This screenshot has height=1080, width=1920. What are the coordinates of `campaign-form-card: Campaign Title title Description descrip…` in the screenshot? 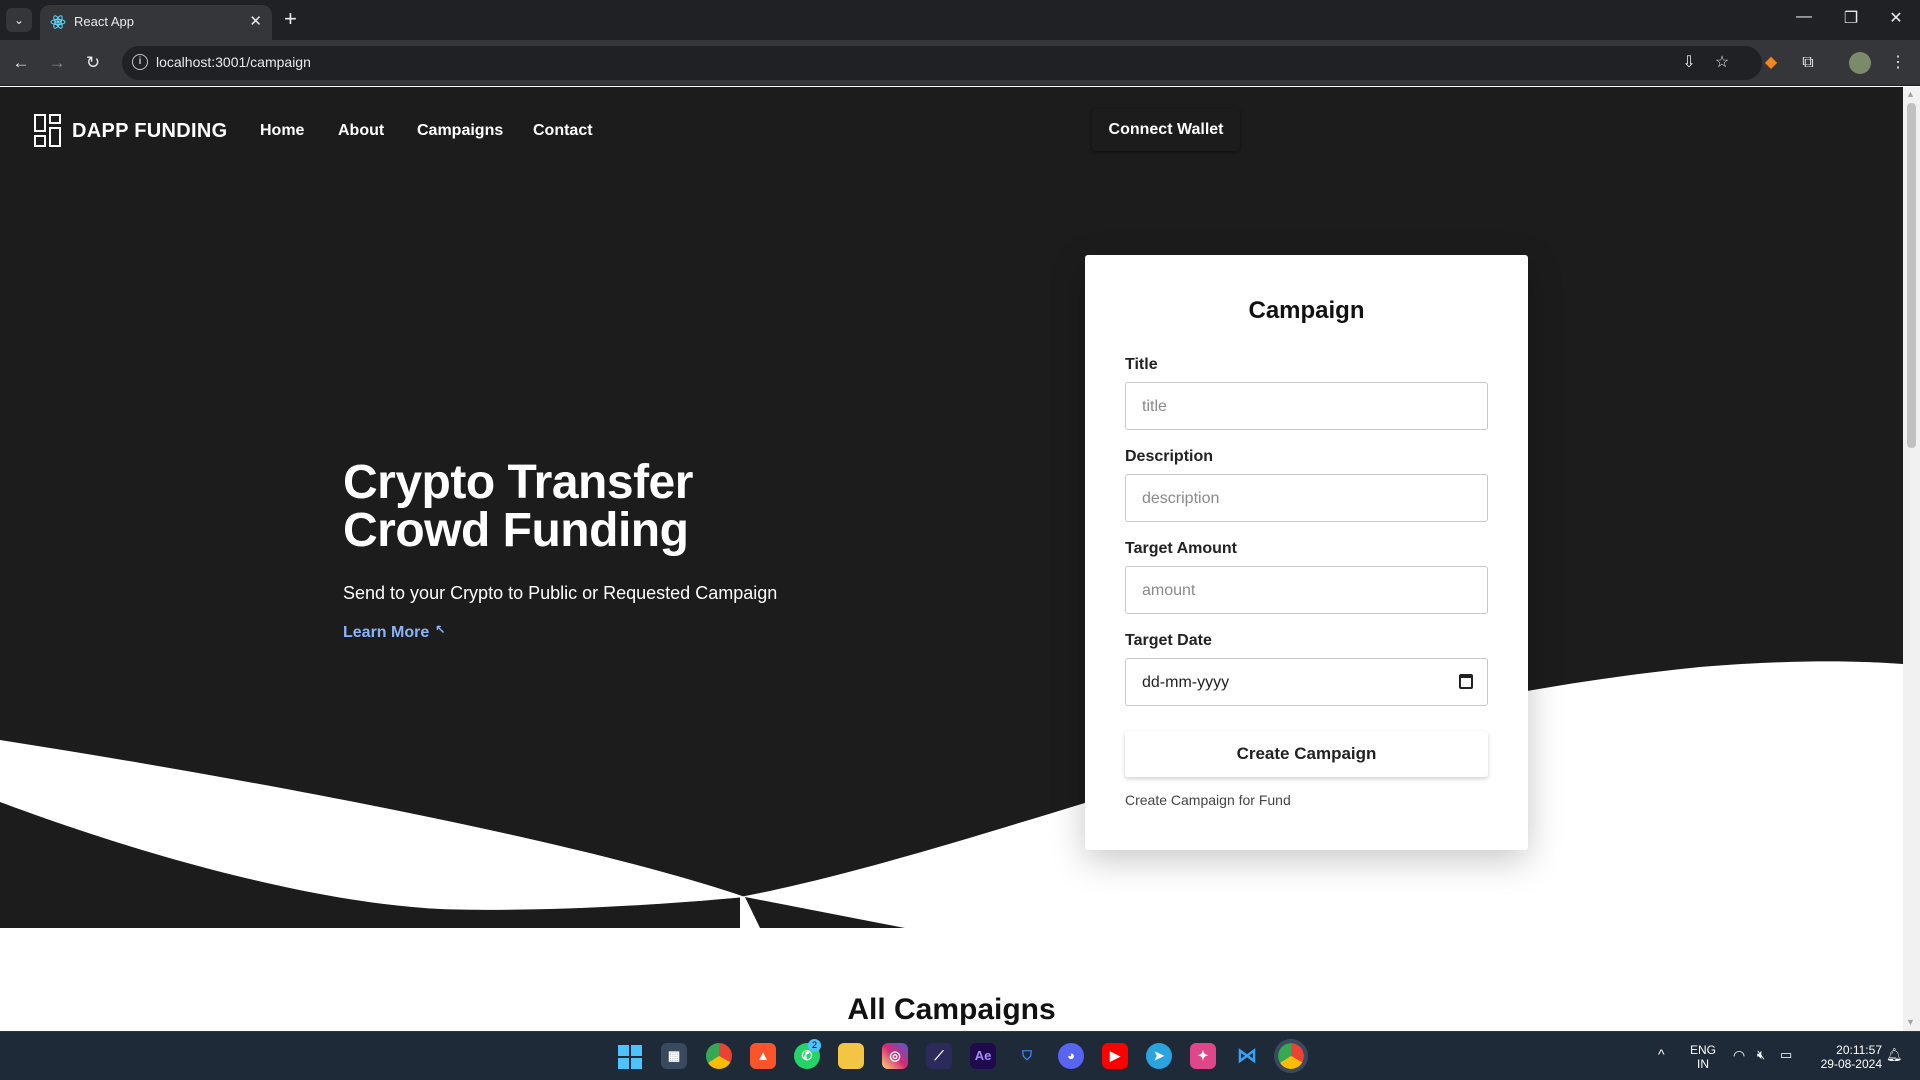 It's located at (1306, 552).